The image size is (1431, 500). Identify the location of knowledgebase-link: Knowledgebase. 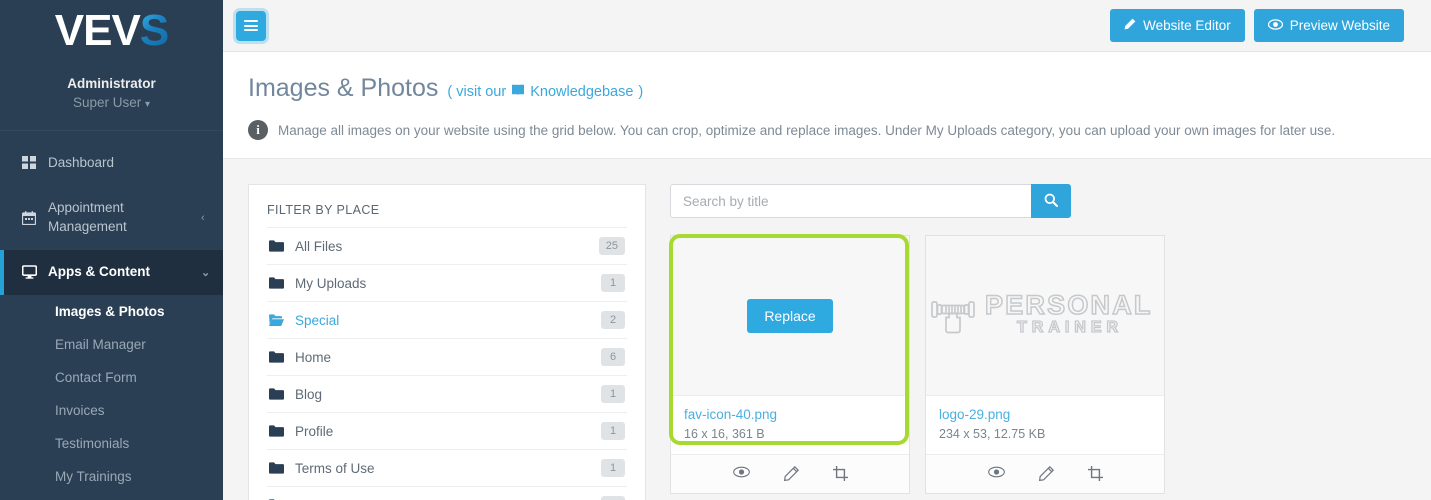
(572, 92).